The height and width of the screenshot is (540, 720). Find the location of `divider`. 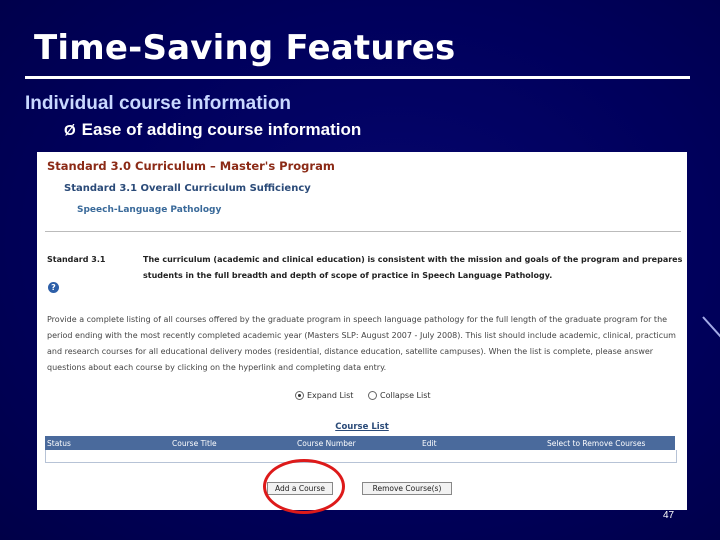

divider is located at coordinates (363, 231).